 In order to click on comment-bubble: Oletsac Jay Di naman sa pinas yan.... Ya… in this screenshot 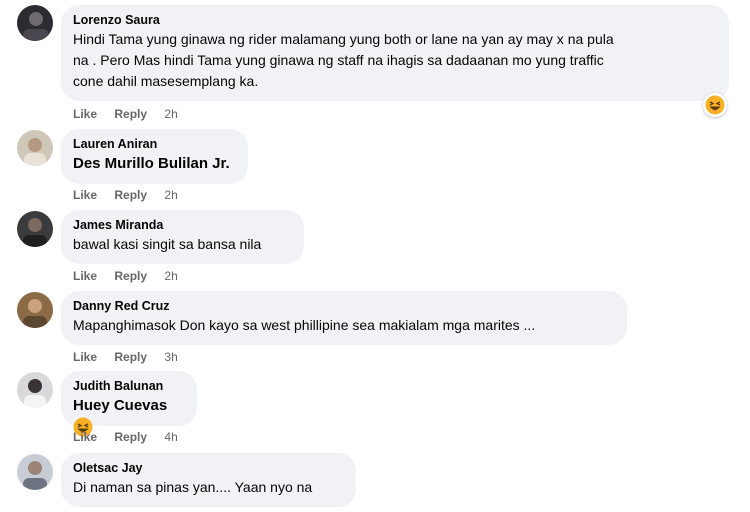, I will do `click(208, 480)`.